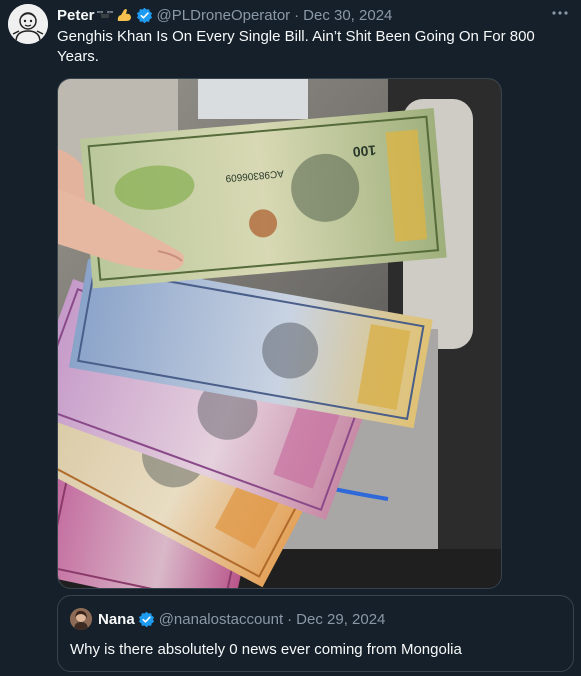 This screenshot has width=581, height=676. What do you see at coordinates (144, 15) in the screenshot?
I see `verified-badge-icon` at bounding box center [144, 15].